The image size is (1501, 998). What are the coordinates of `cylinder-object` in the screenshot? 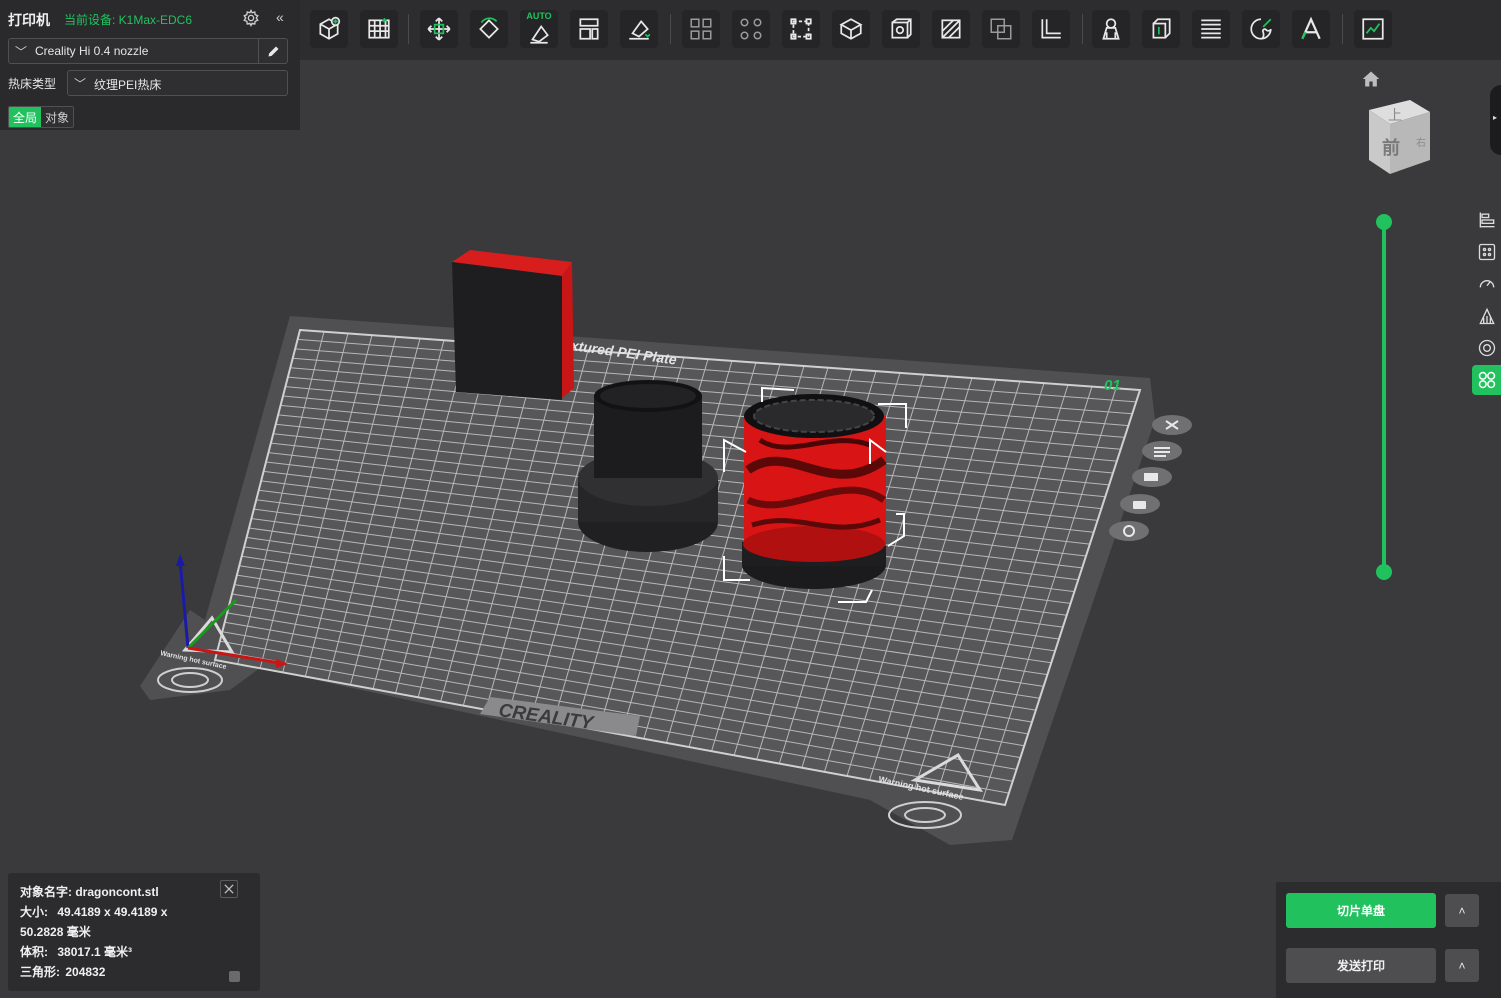 It's located at (648, 466).